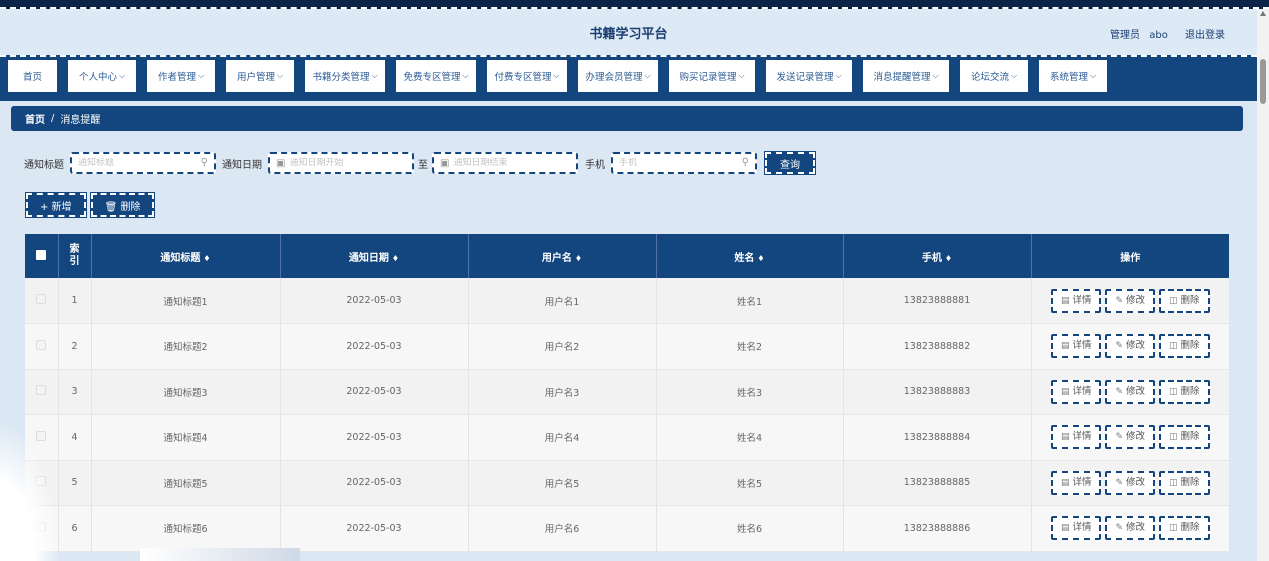  I want to click on calendar-icon: ▣, so click(281, 163).